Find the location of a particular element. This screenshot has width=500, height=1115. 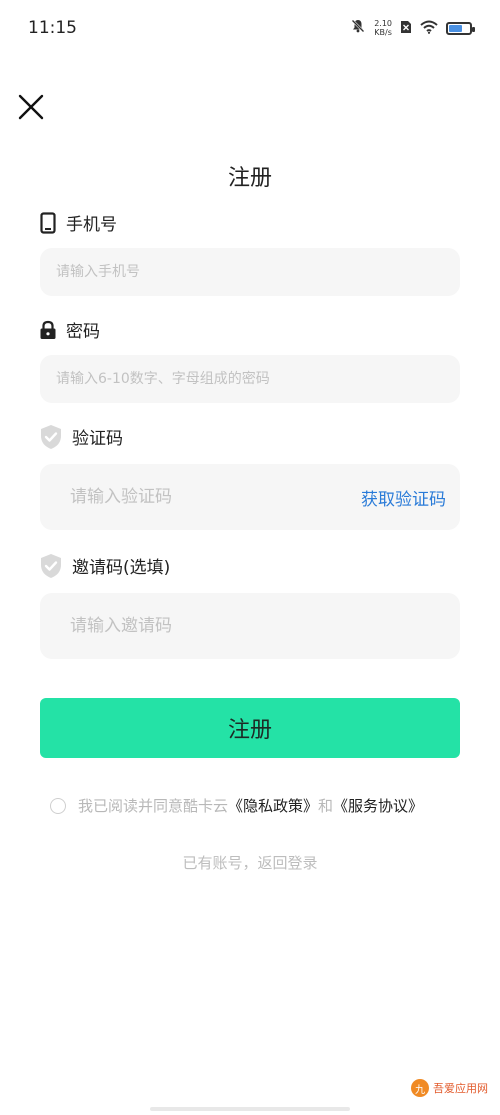

phone-label-row: 手机号 is located at coordinates (77, 222).